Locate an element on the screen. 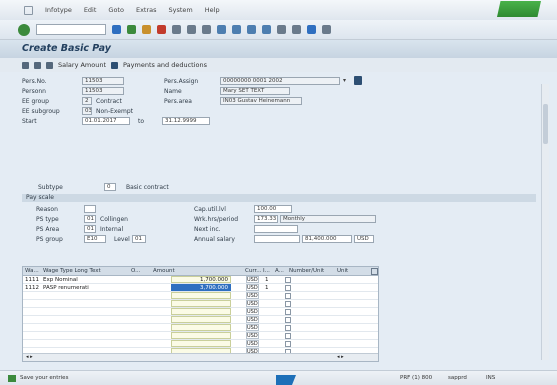 This screenshot has height=385, width=557. next-inc-label: Next inc. is located at coordinates (207, 229).